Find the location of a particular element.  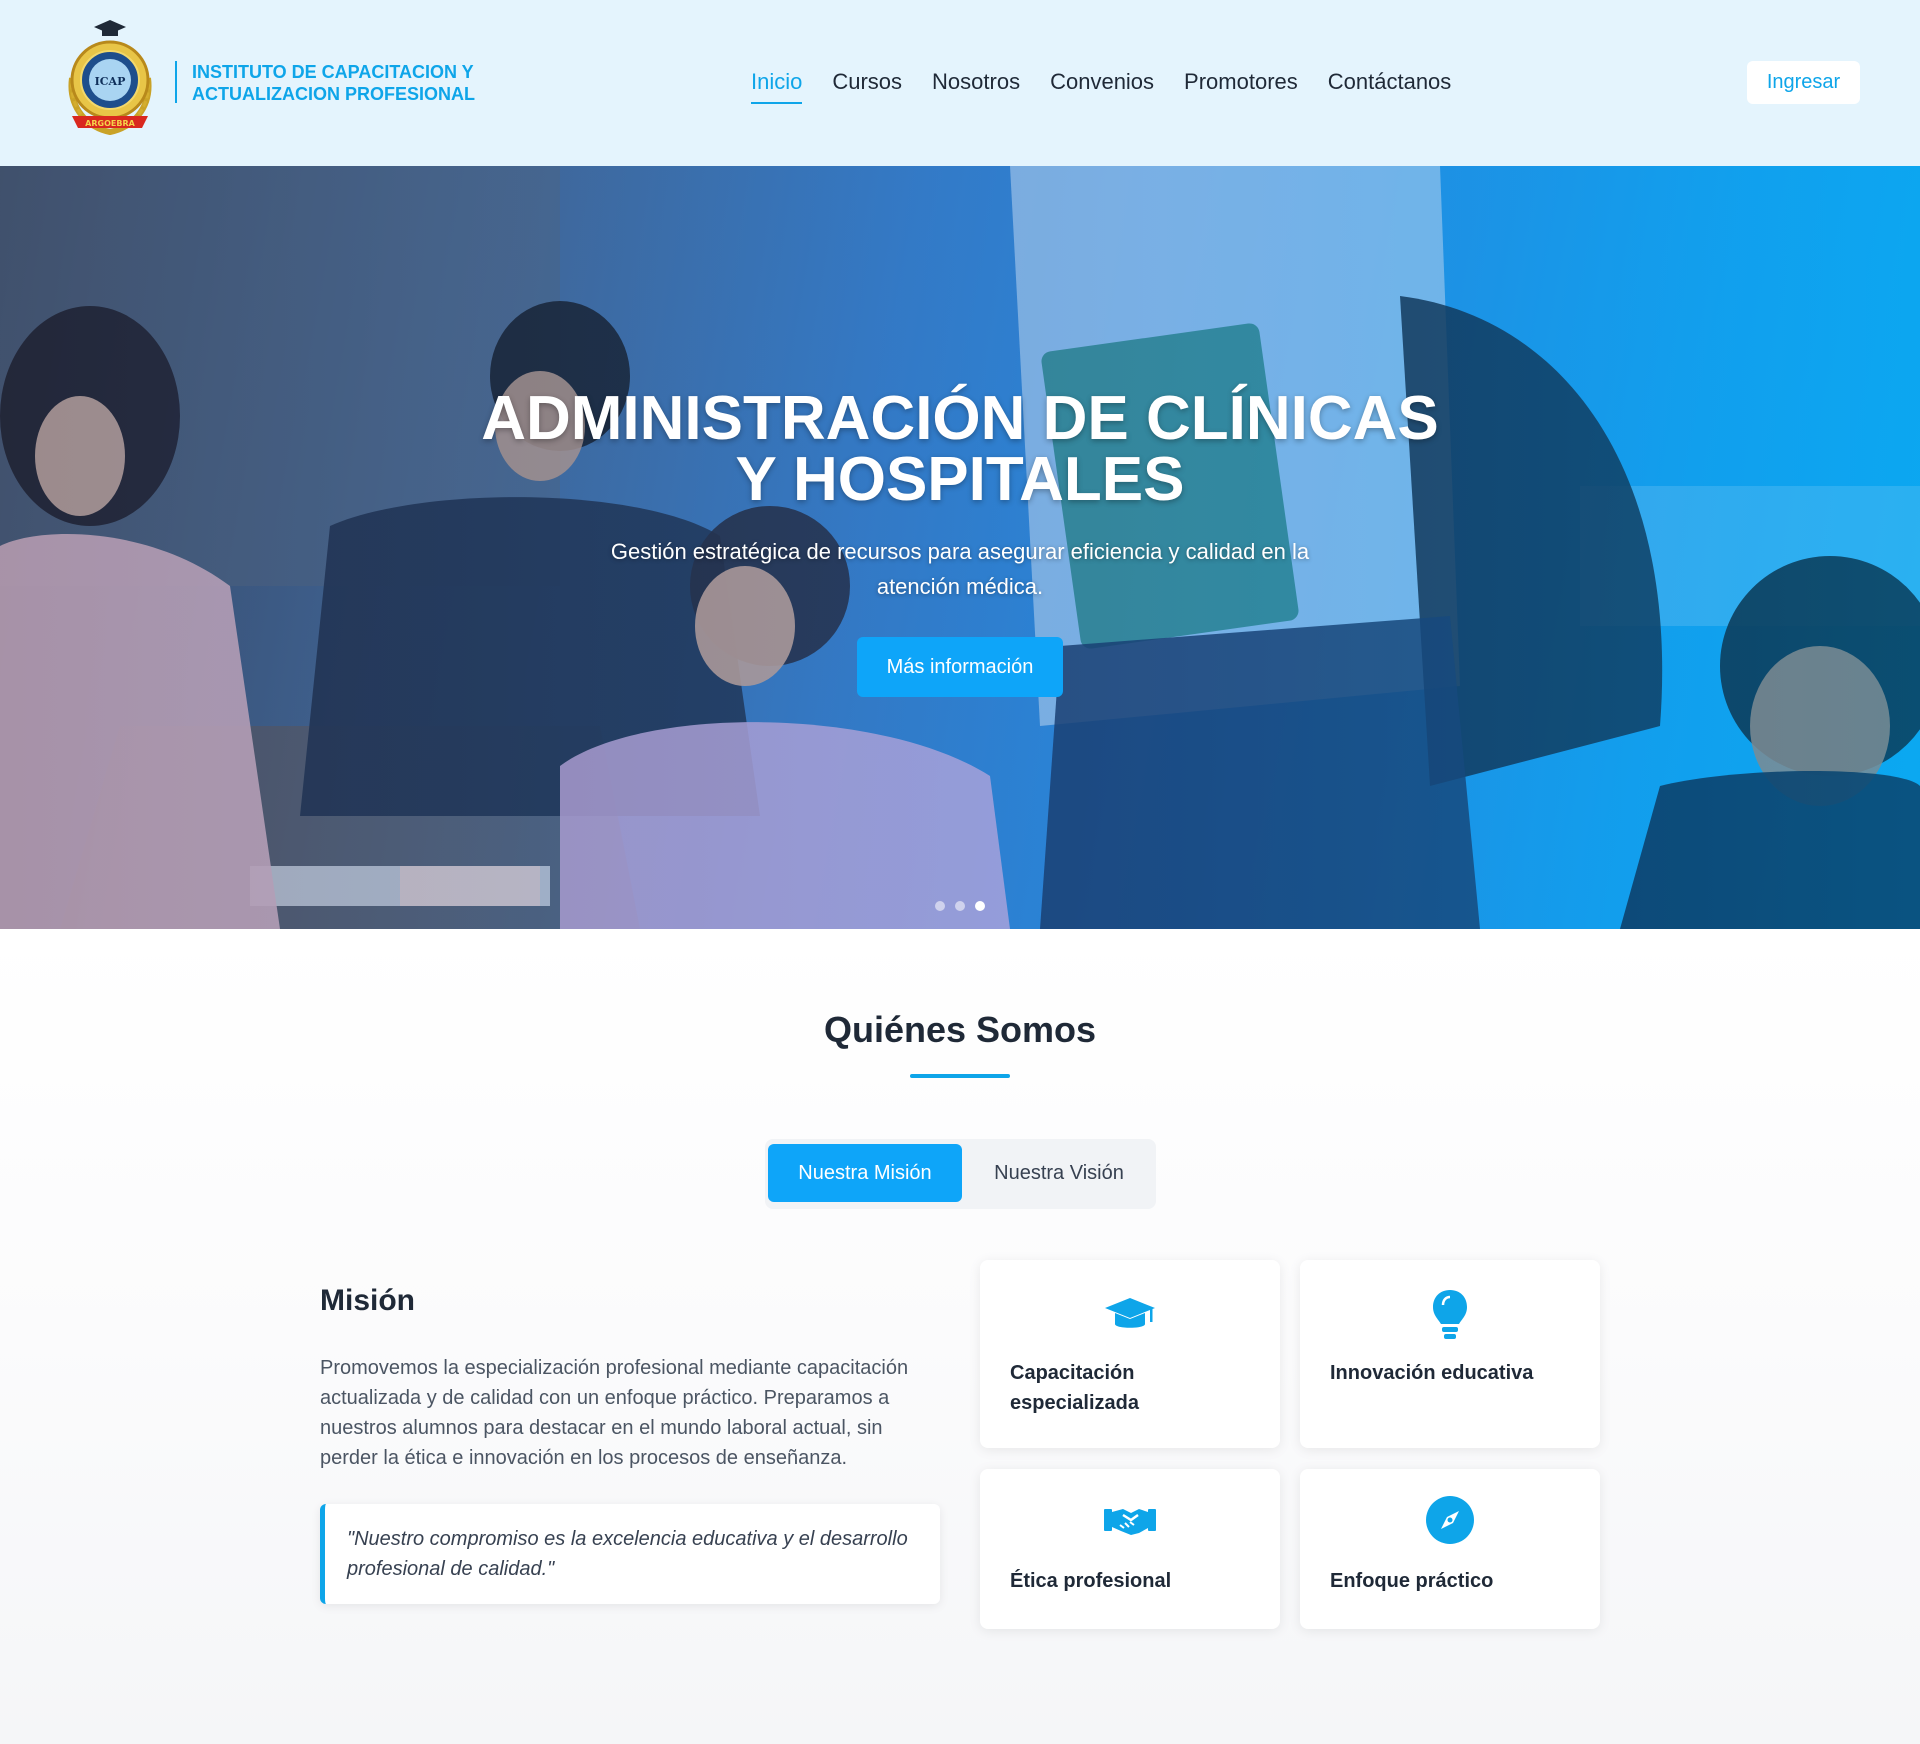

feature-card-label: Ética profesional is located at coordinates (1091, 1581).